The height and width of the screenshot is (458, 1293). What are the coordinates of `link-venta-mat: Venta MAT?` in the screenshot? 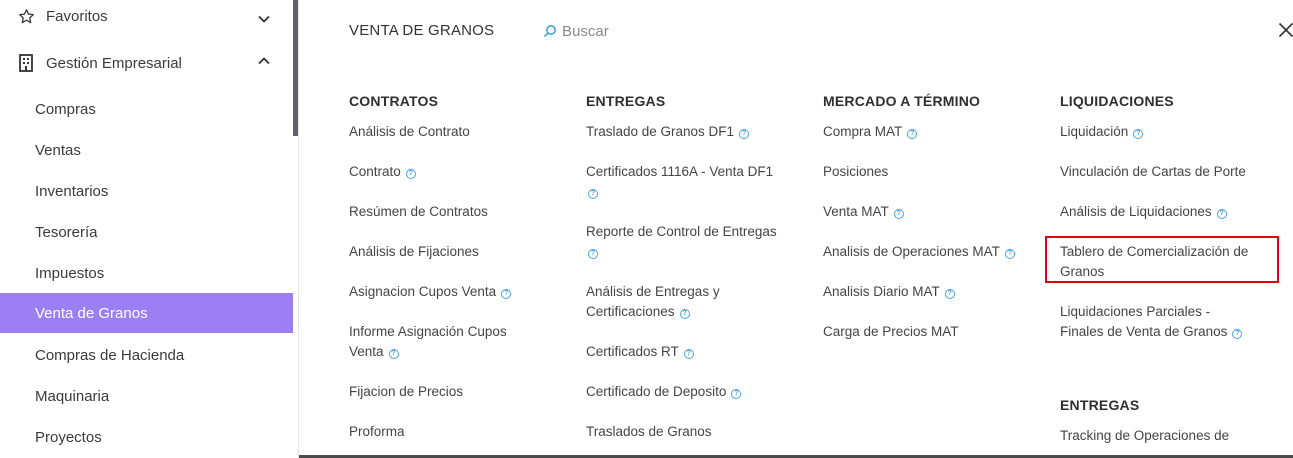 It's located at (863, 212).